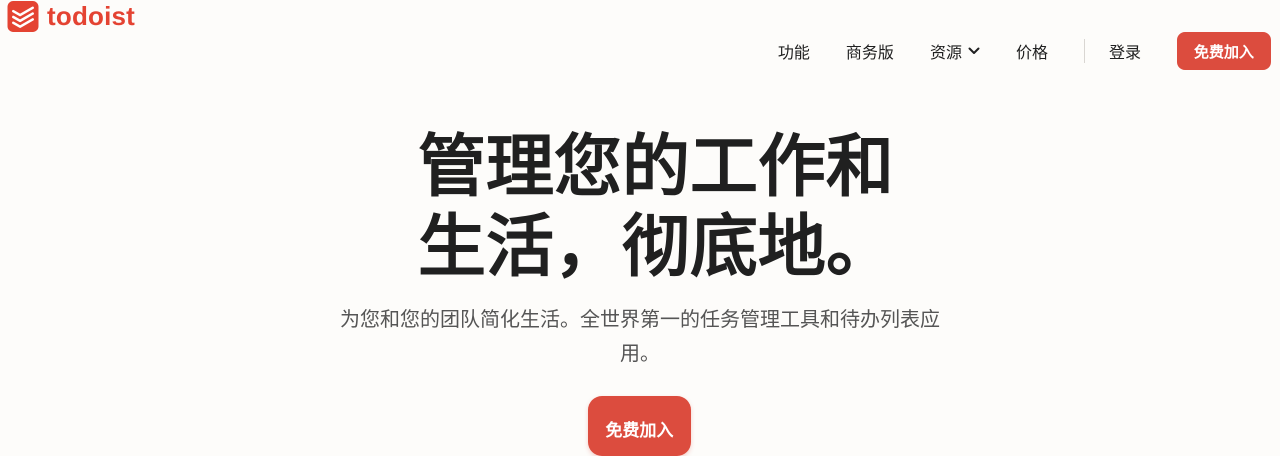 Image resolution: width=1280 pixels, height=456 pixels. What do you see at coordinates (1223, 51) in the screenshot?
I see `signup-button: 免费加入` at bounding box center [1223, 51].